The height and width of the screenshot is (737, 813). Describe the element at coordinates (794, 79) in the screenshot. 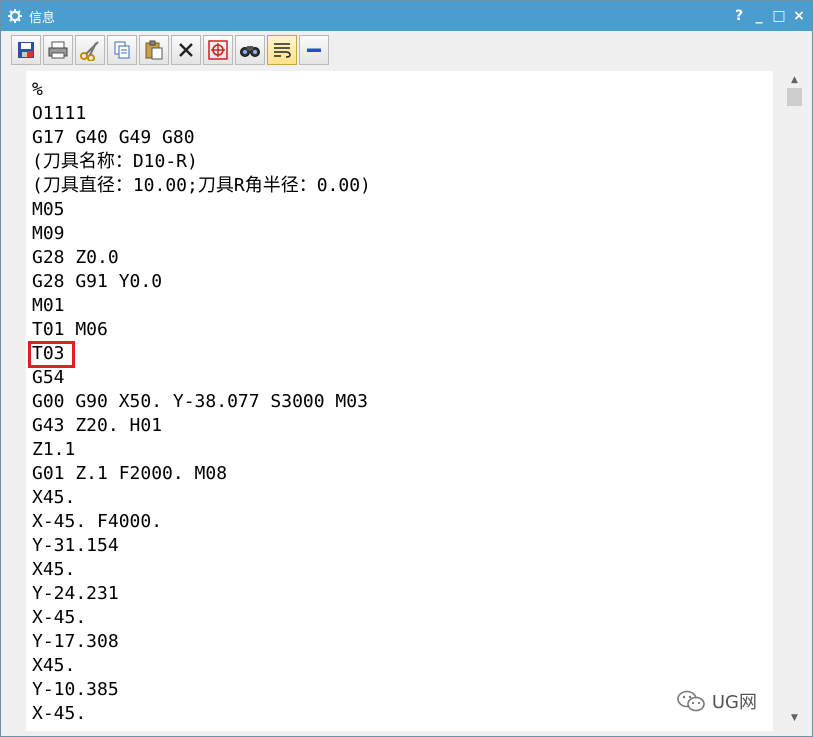

I see `scroll-up-icon: ▲` at that location.